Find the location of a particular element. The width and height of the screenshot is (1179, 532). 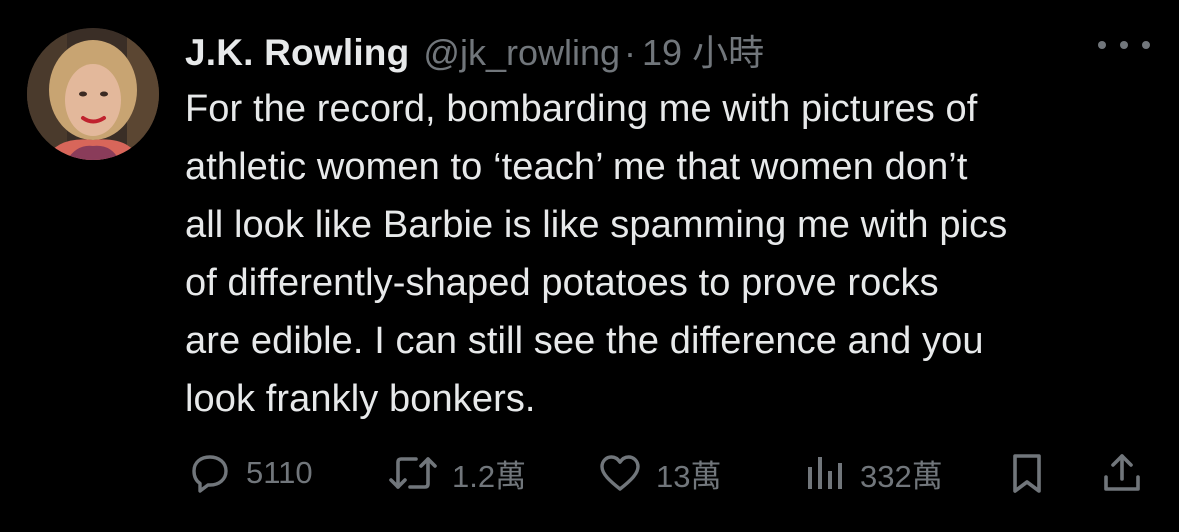

repost-button: 1.2萬 is located at coordinates (456, 473).